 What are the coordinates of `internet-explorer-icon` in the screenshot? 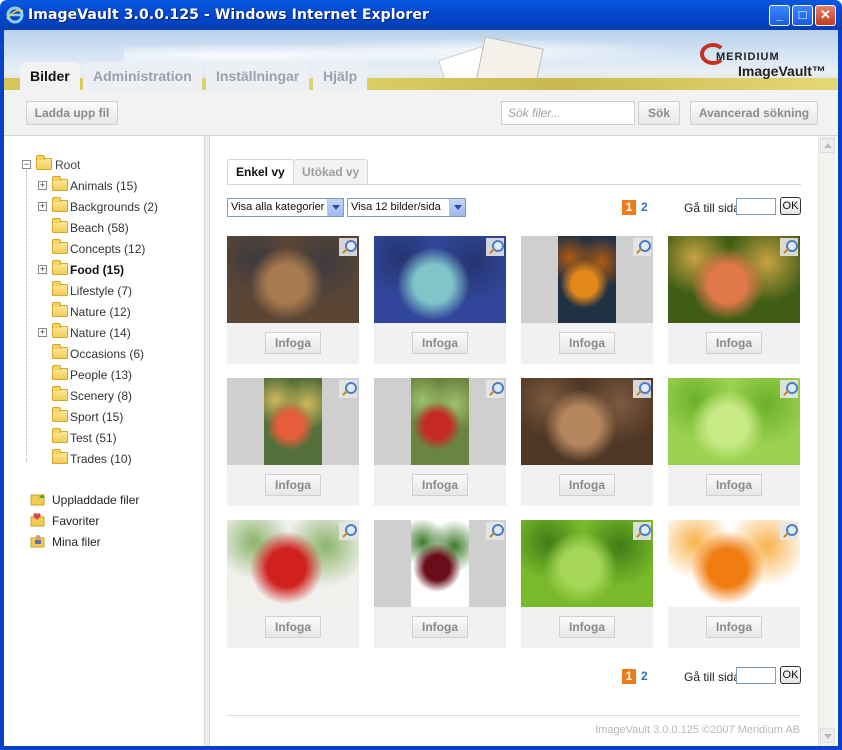 It's located at (15, 15).